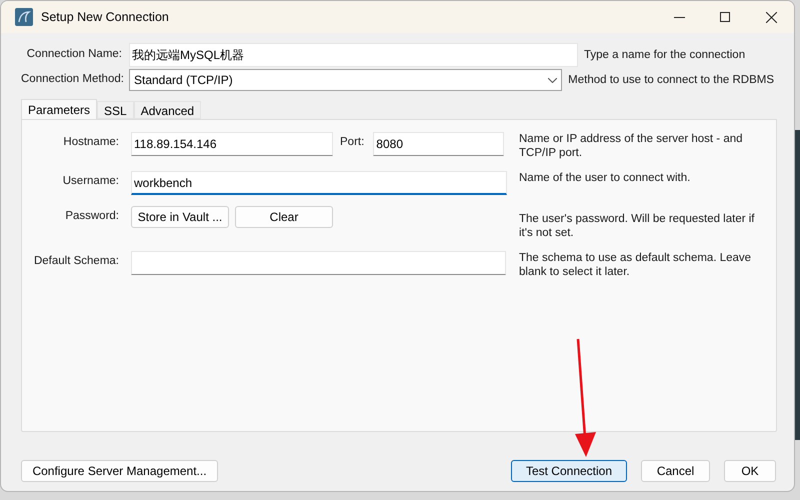  What do you see at coordinates (75, 261) in the screenshot?
I see `field-label: Default Schema:` at bounding box center [75, 261].